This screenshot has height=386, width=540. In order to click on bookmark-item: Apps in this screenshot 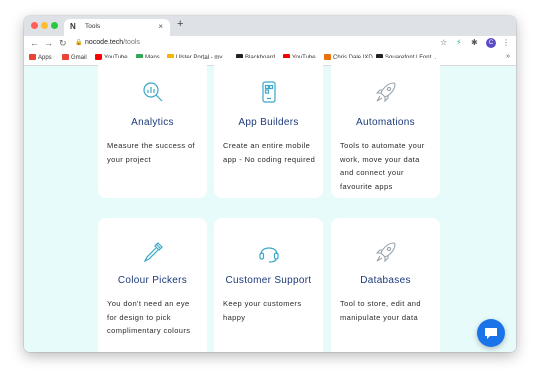, I will do `click(40, 57)`.